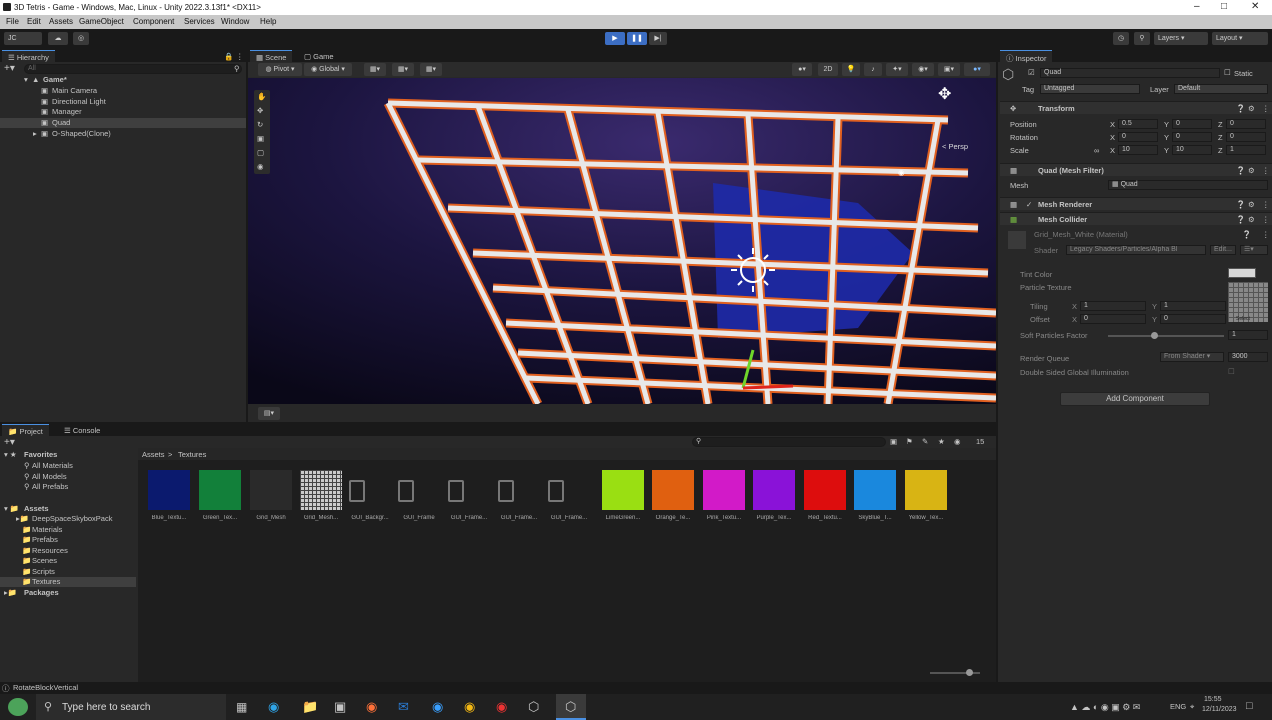 Image resolution: width=1272 pixels, height=720 pixels. I want to click on pin-icon: ✎, so click(925, 441).